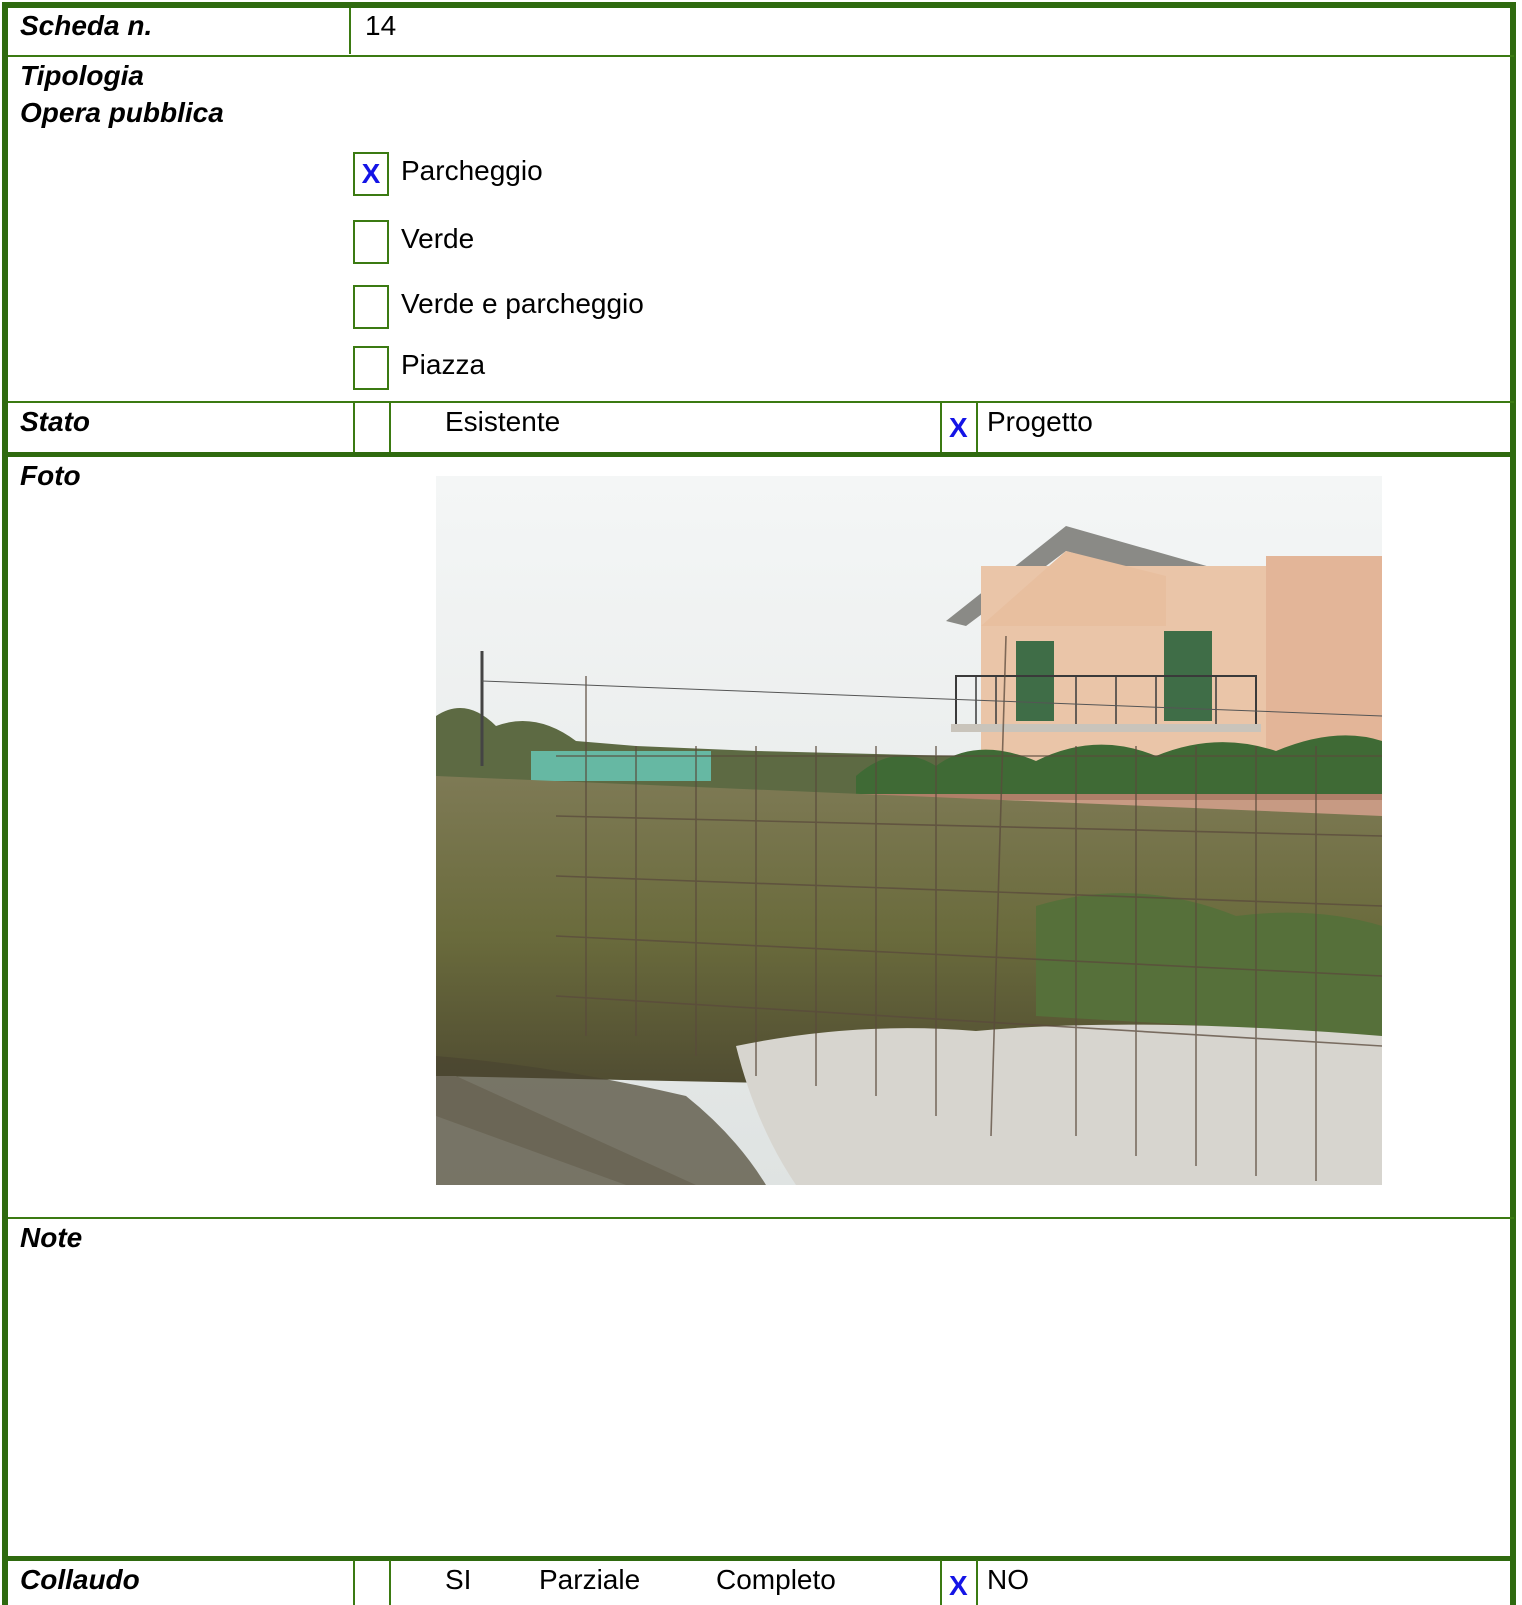 The height and width of the screenshot is (1605, 1522). Describe the element at coordinates (51, 1237) in the screenshot. I see `note-label: Note` at that location.